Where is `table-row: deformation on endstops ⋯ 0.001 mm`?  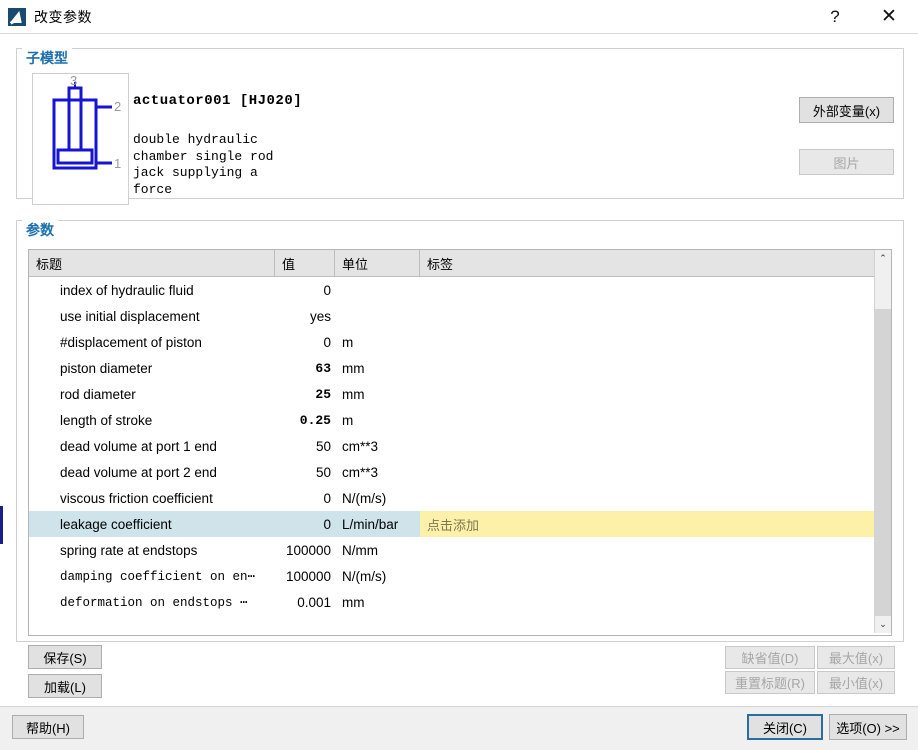
table-row: deformation on endstops ⋯ 0.001 mm is located at coordinates (460, 602).